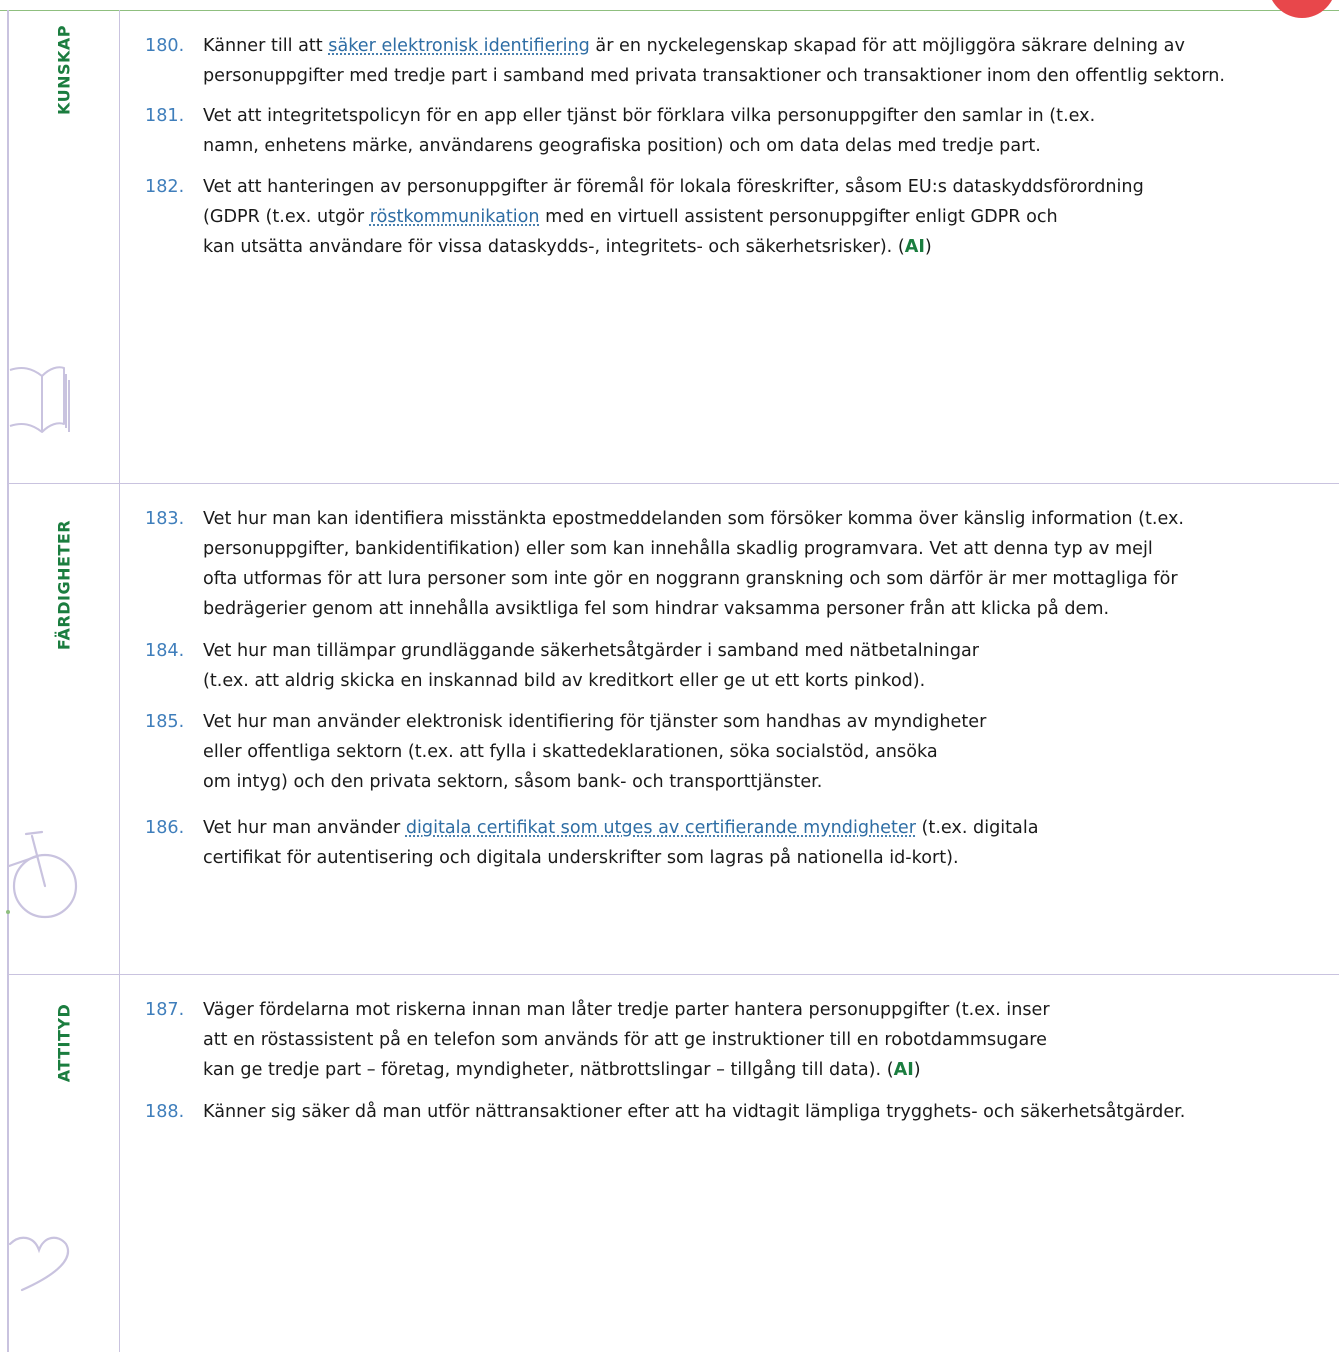 This screenshot has height=1352, width=1339. What do you see at coordinates (165, 651) in the screenshot?
I see `item-number: 184.` at bounding box center [165, 651].